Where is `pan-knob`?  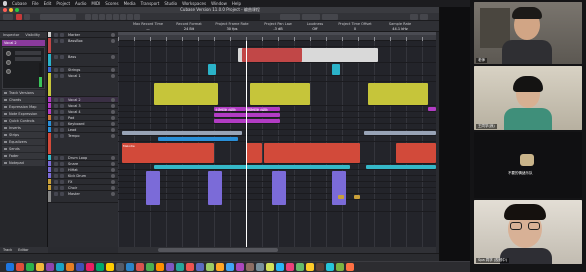
pan-knob is located at coordinates (8, 53).